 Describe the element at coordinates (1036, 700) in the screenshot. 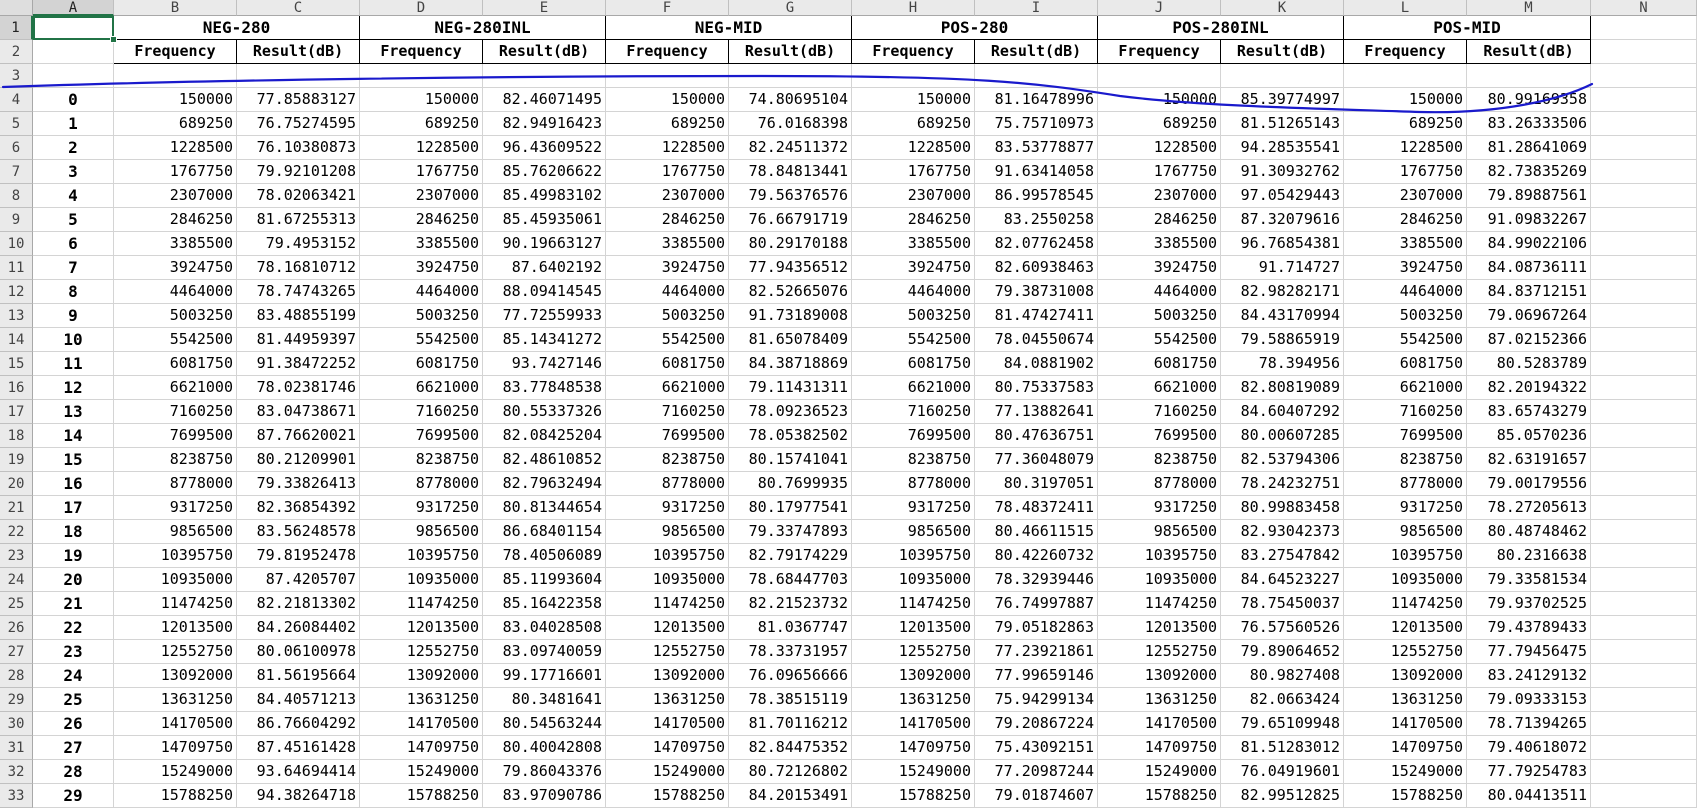

I see `result-db-cell: 75.94299134` at that location.